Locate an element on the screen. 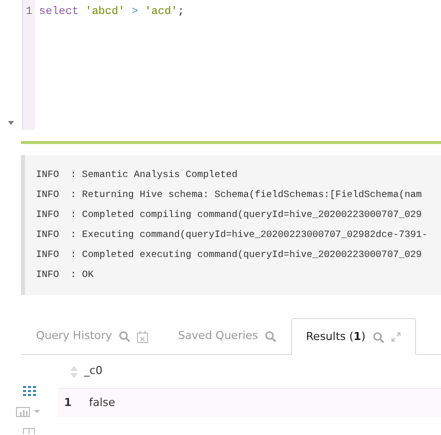 The image size is (441, 435). row-number: 1 is located at coordinates (68, 402).